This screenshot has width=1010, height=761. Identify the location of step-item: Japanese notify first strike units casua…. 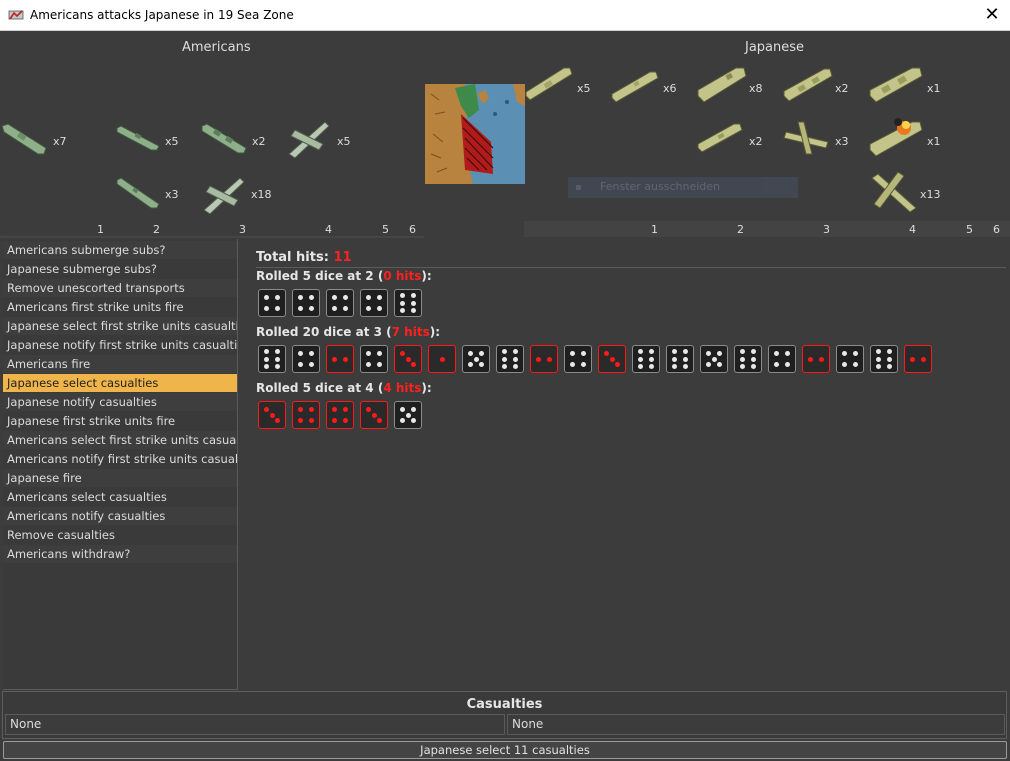
(120, 345).